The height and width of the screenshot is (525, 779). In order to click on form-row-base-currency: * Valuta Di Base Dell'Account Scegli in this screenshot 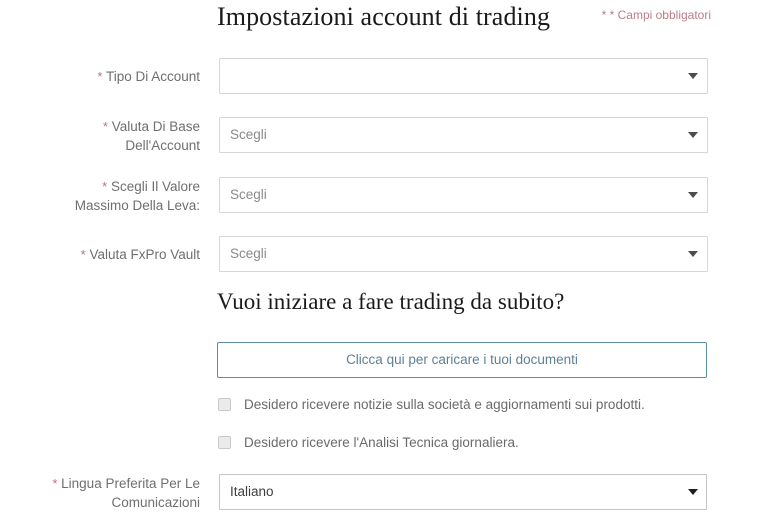, I will do `click(389, 135)`.